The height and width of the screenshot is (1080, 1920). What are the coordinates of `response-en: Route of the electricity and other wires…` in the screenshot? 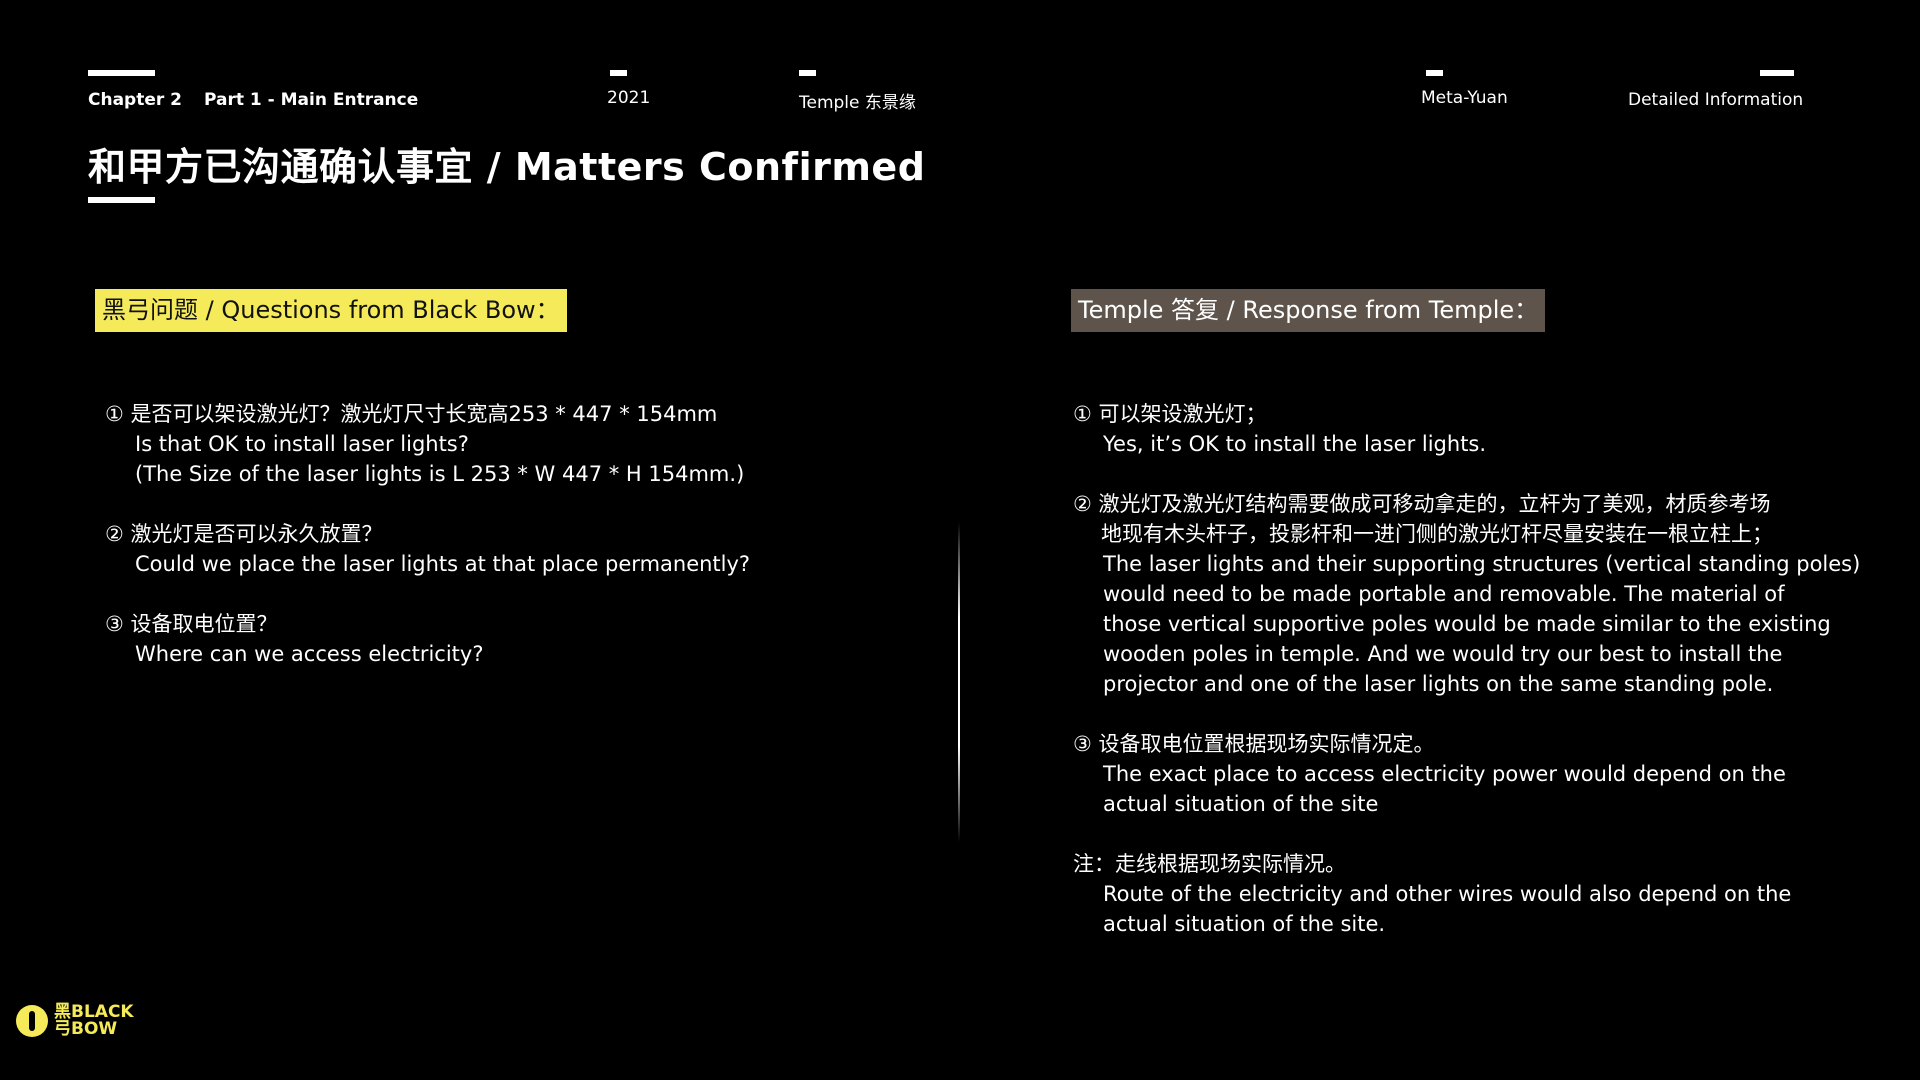 It's located at (1463, 909).